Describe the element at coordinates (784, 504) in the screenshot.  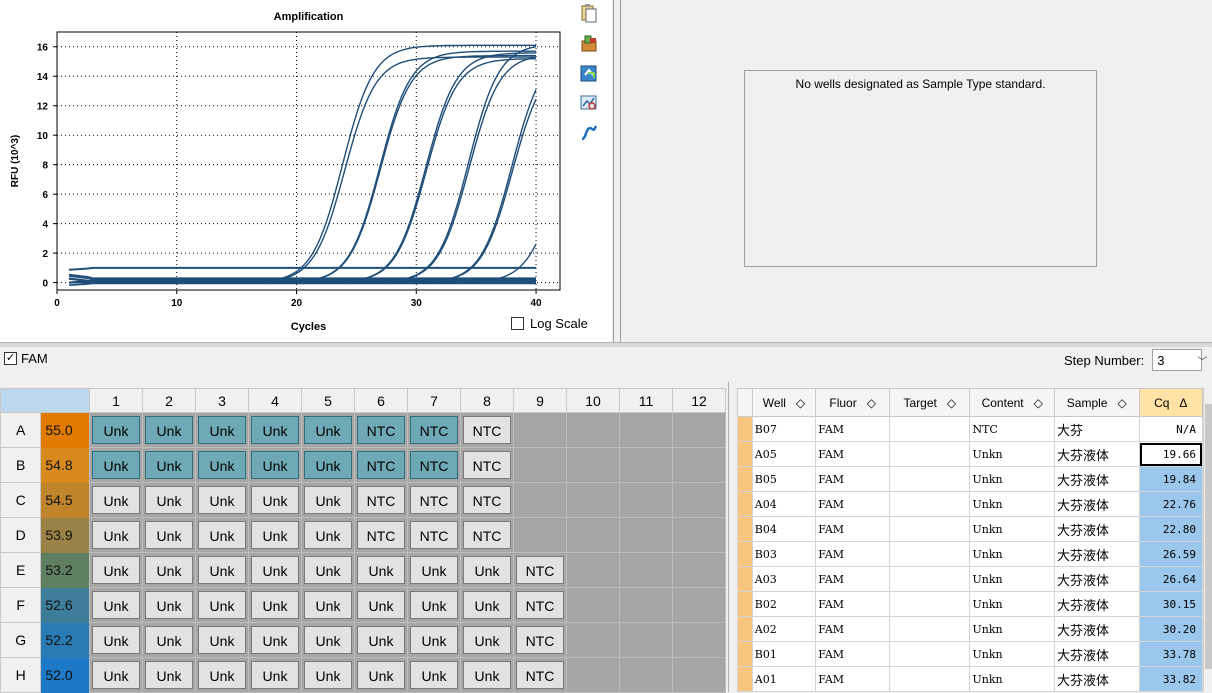
I see `cell-well: A04` at that location.